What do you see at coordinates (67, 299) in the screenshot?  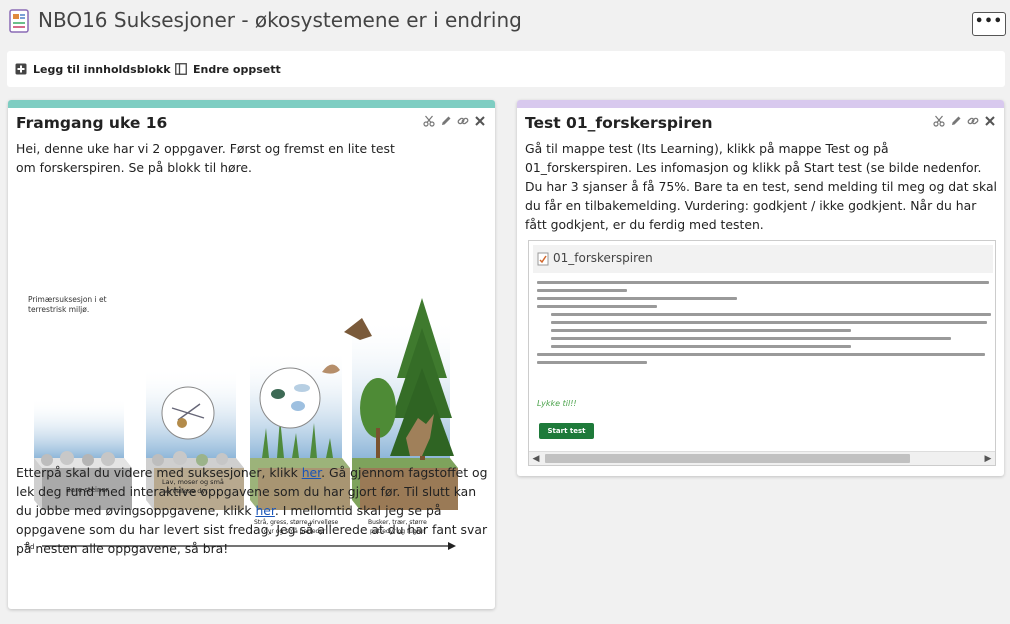 I see `figure-note-line1: Primærsuksesjon i et` at bounding box center [67, 299].